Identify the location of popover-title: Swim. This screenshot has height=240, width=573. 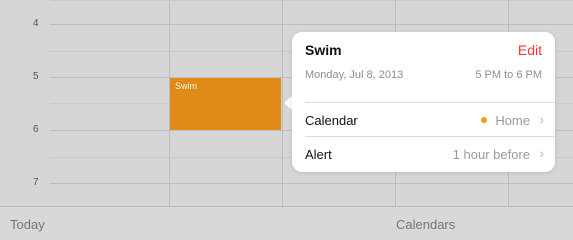
(323, 50).